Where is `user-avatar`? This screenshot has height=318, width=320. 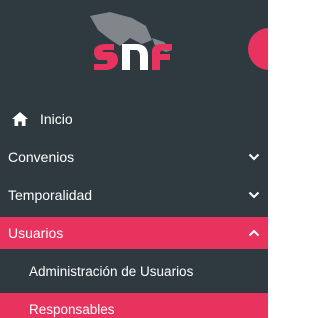 user-avatar is located at coordinates (258, 49).